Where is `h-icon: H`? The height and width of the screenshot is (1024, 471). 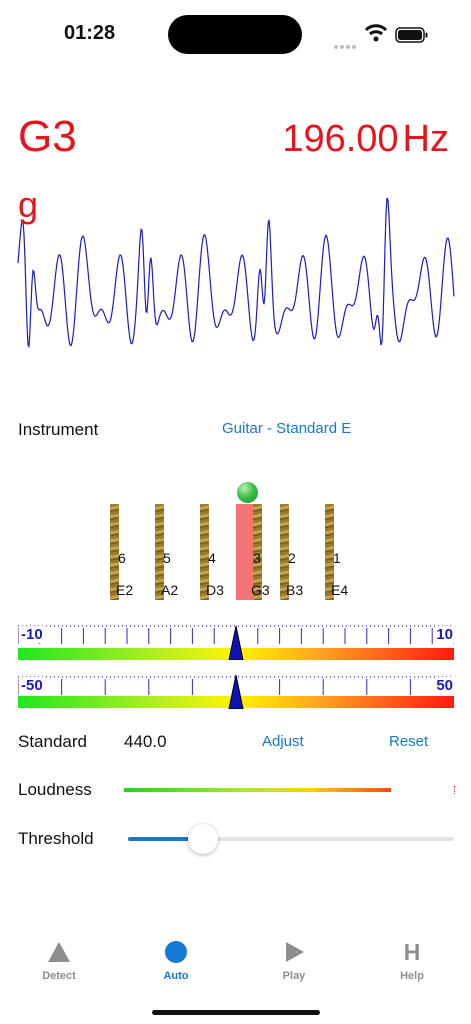
h-icon: H is located at coordinates (412, 951).